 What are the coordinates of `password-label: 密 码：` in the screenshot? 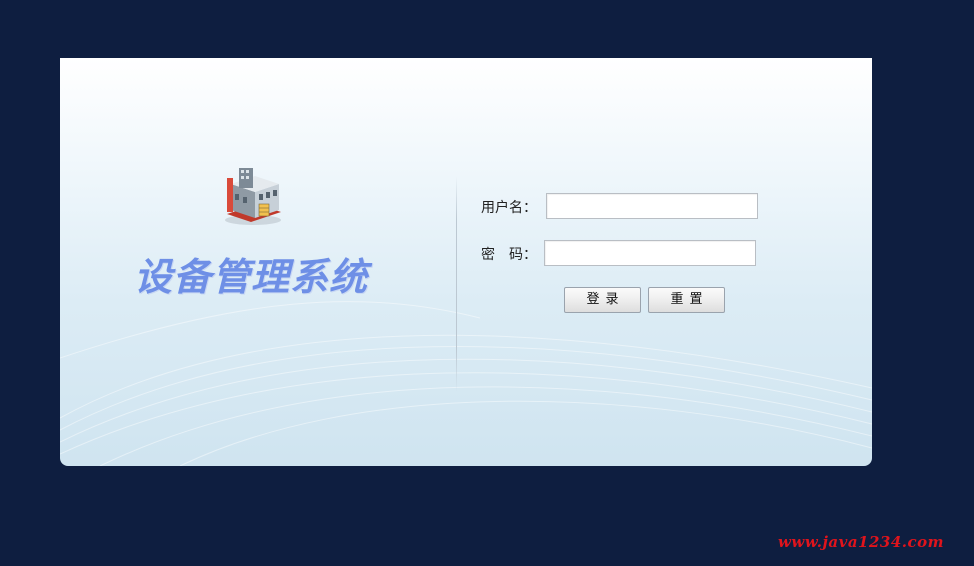 It's located at (509, 255).